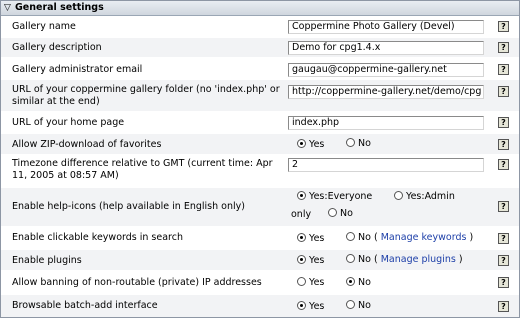  I want to click on section-header: ▽ General settings, so click(260, 8).